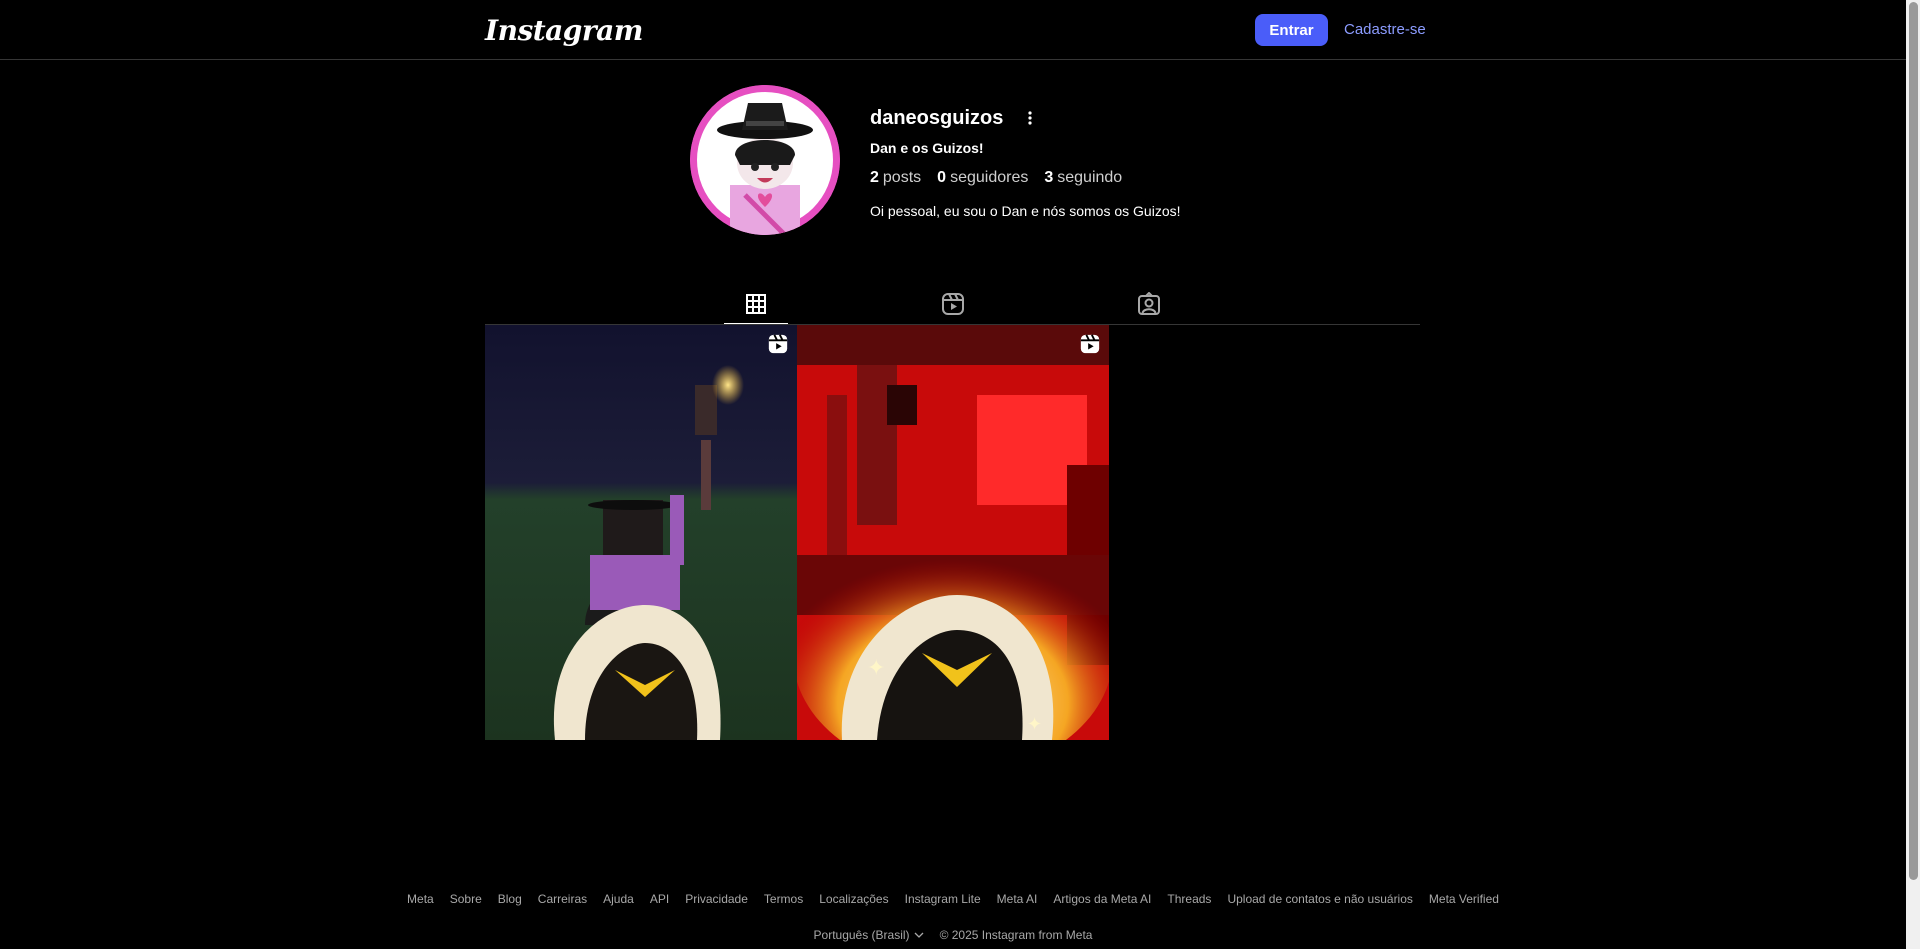 This screenshot has width=1920, height=949. What do you see at coordinates (943, 899) in the screenshot?
I see `footer-link-instagram-lite: Instagram Lite` at bounding box center [943, 899].